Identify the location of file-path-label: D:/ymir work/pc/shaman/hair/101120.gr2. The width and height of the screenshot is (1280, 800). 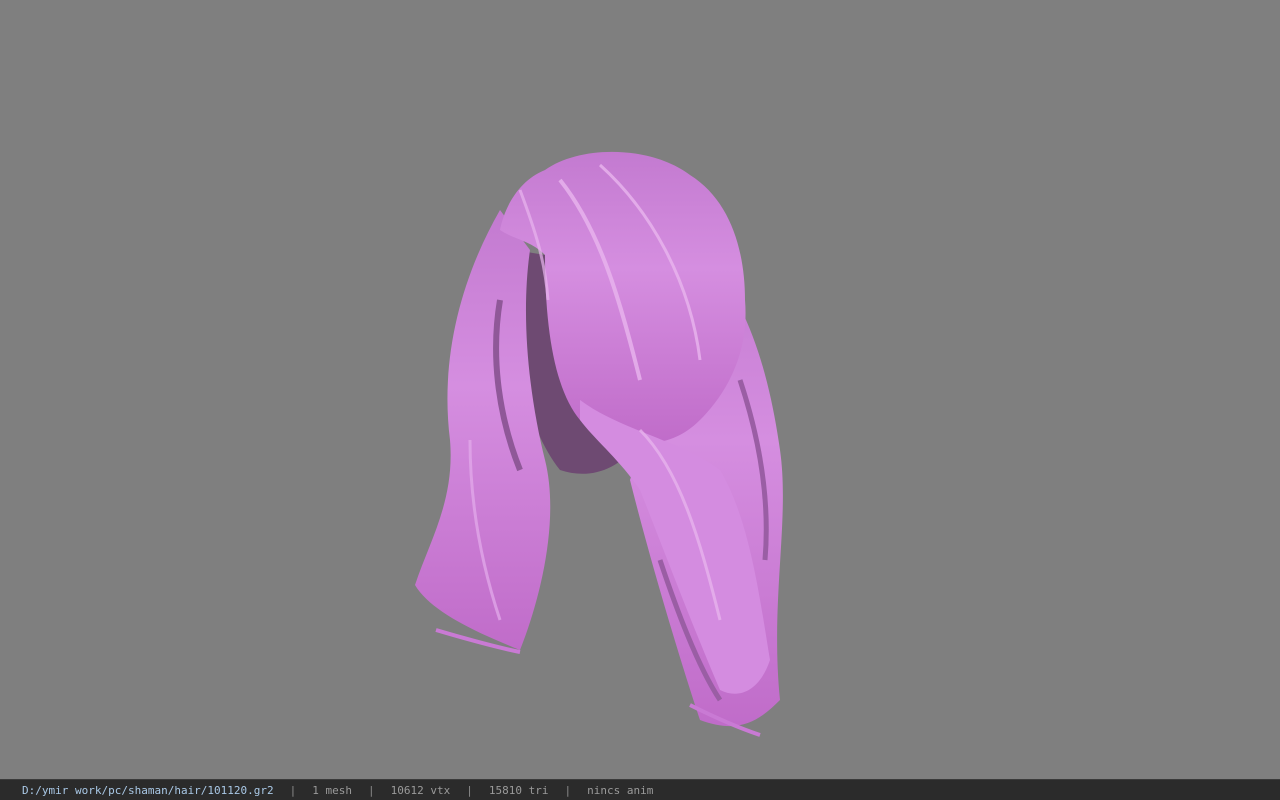
(148, 790).